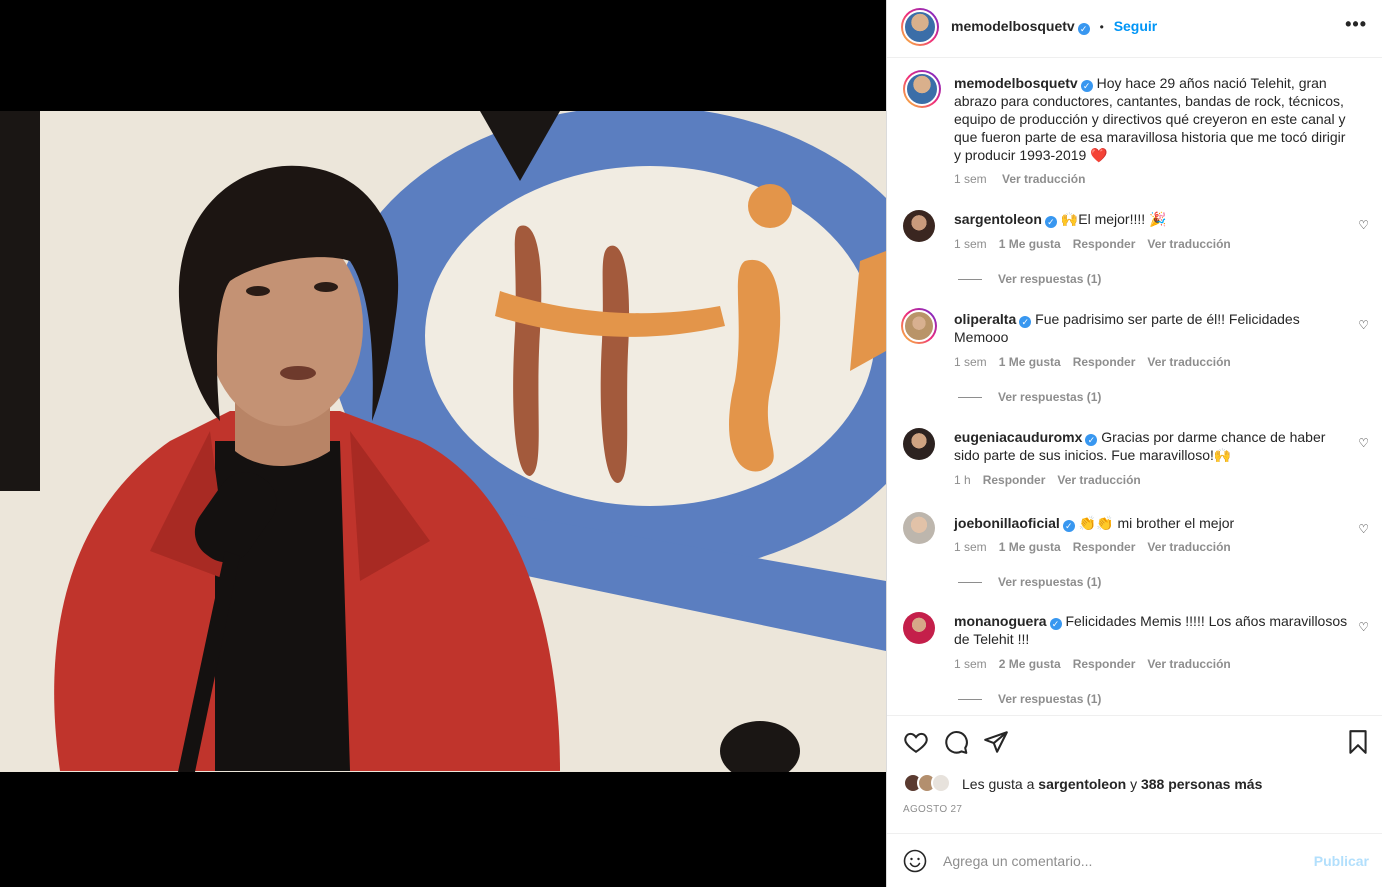 The width and height of the screenshot is (1382, 887). I want to click on comment-text: 🙌El mejor!!!! 🎉, so click(1113, 219).